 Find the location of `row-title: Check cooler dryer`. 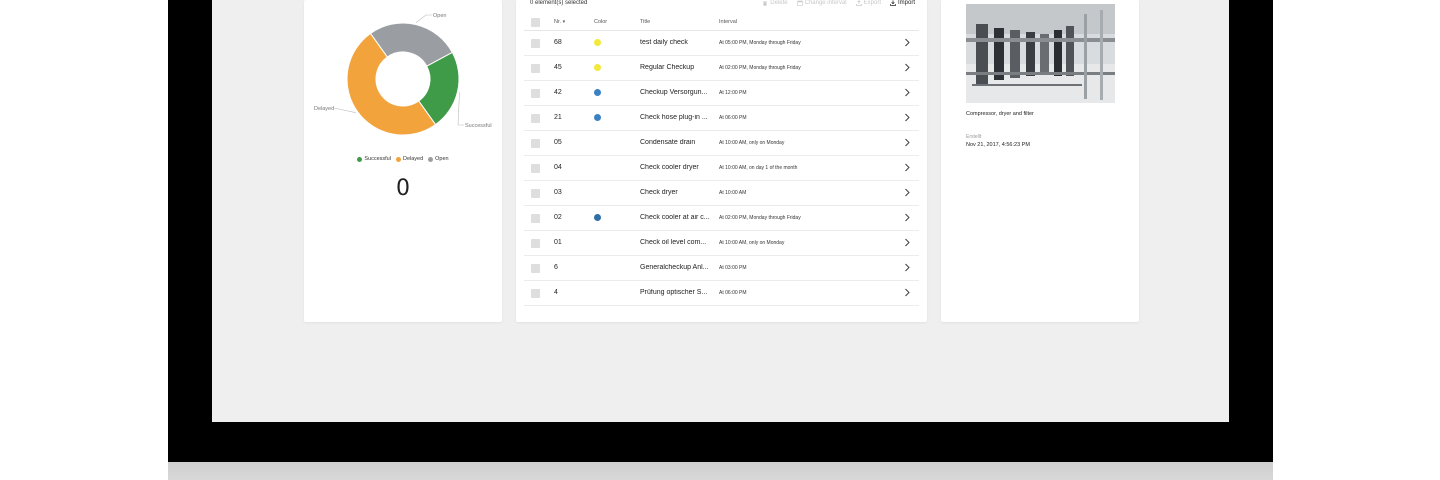

row-title: Check cooler dryer is located at coordinates (669, 167).